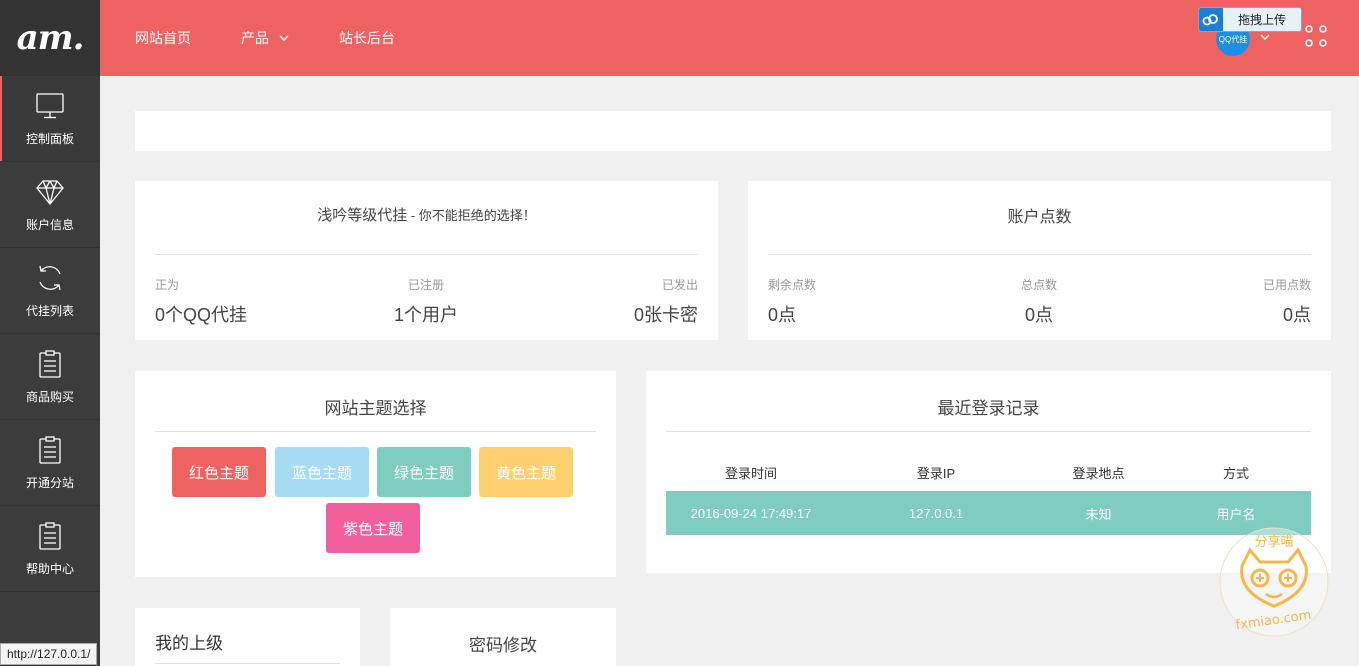 The width and height of the screenshot is (1359, 666). What do you see at coordinates (1273, 542) in the screenshot?
I see `watermark-top-text: 分享喵` at bounding box center [1273, 542].